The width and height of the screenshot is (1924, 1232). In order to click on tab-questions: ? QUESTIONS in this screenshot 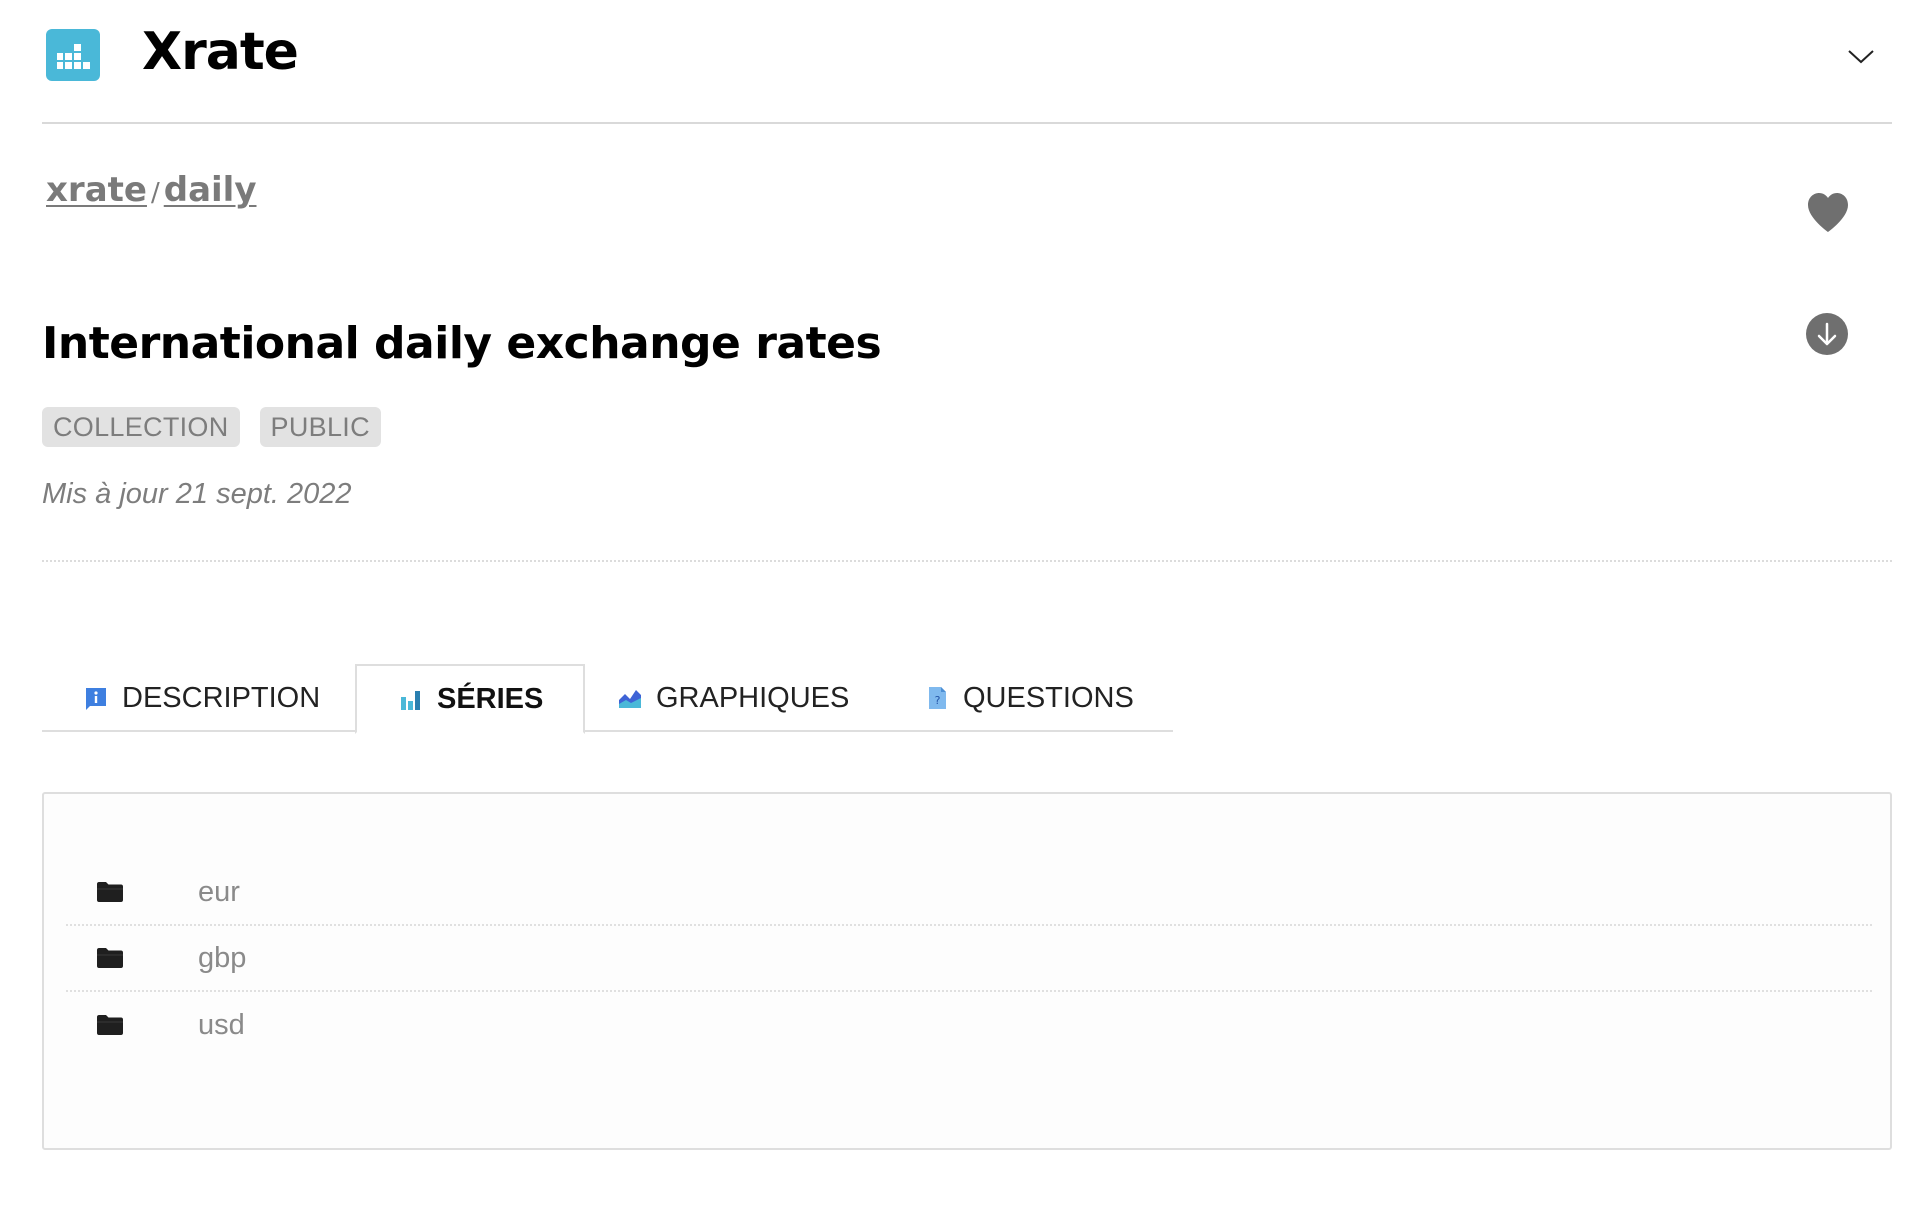, I will do `click(1029, 698)`.